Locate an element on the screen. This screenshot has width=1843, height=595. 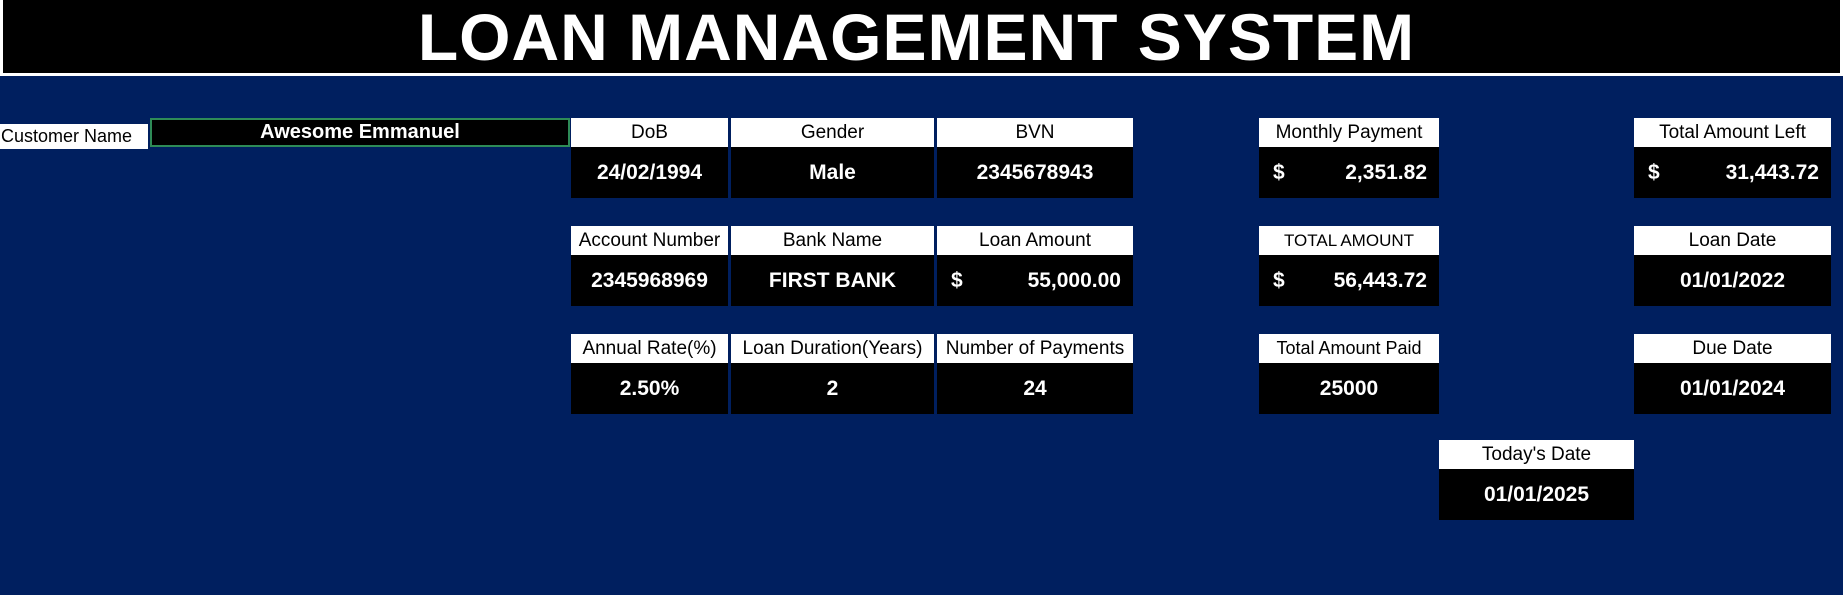
loan-date-label: Loan Date is located at coordinates (1732, 240).